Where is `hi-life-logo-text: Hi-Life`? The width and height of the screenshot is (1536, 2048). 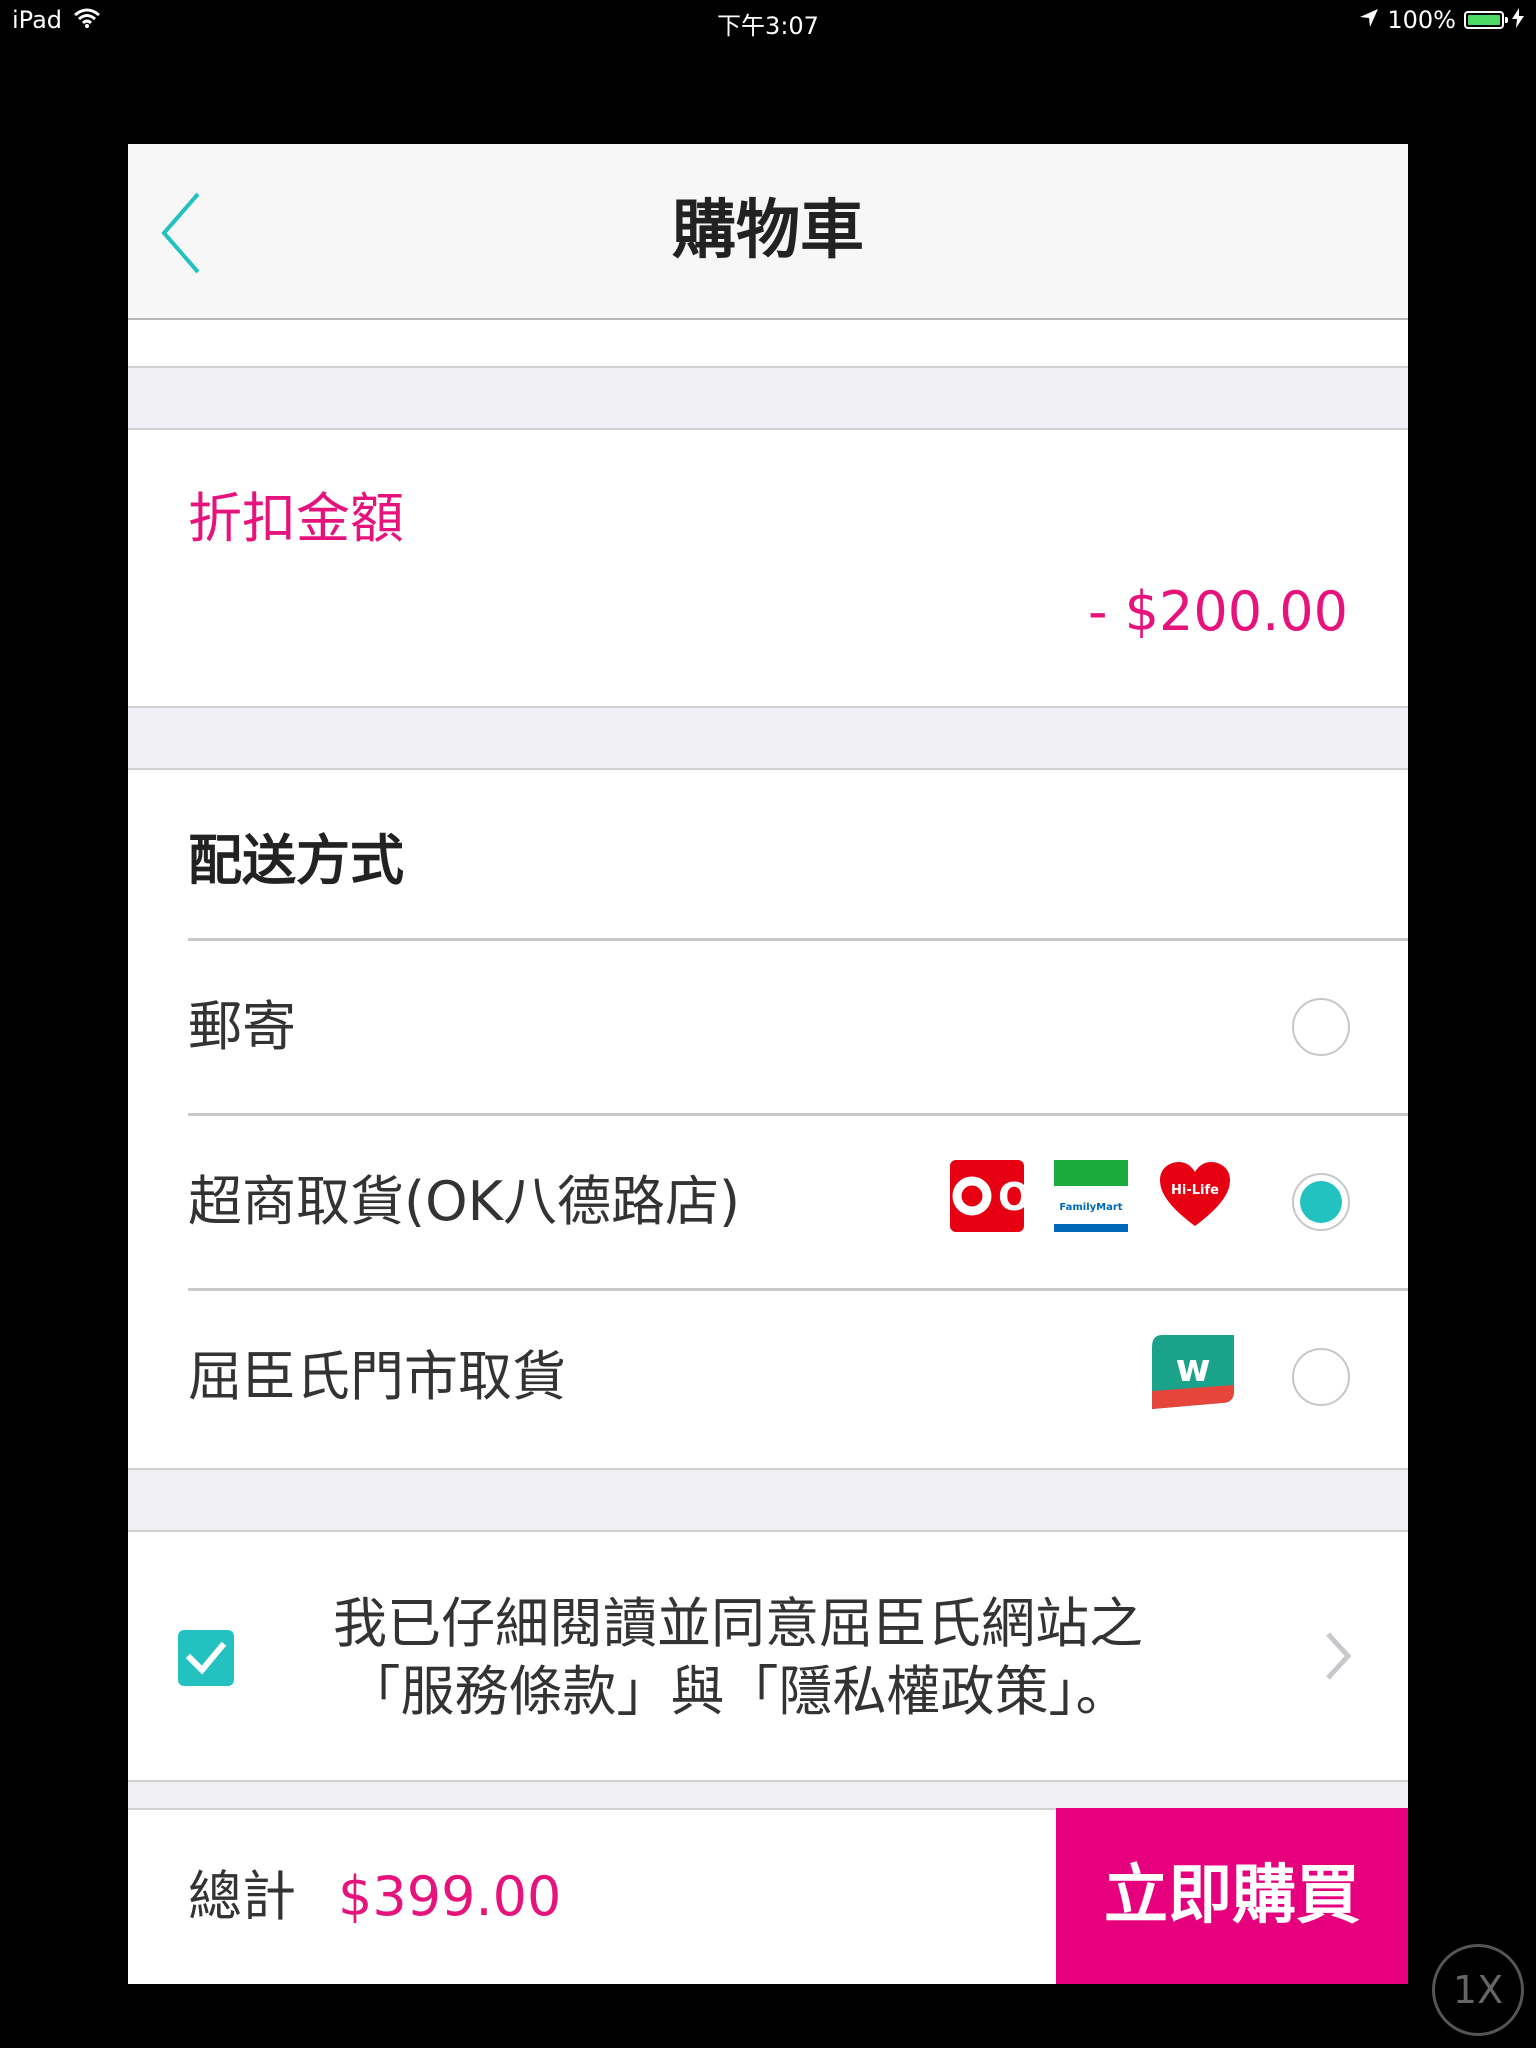 hi-life-logo-text: Hi-Life is located at coordinates (1195, 1190).